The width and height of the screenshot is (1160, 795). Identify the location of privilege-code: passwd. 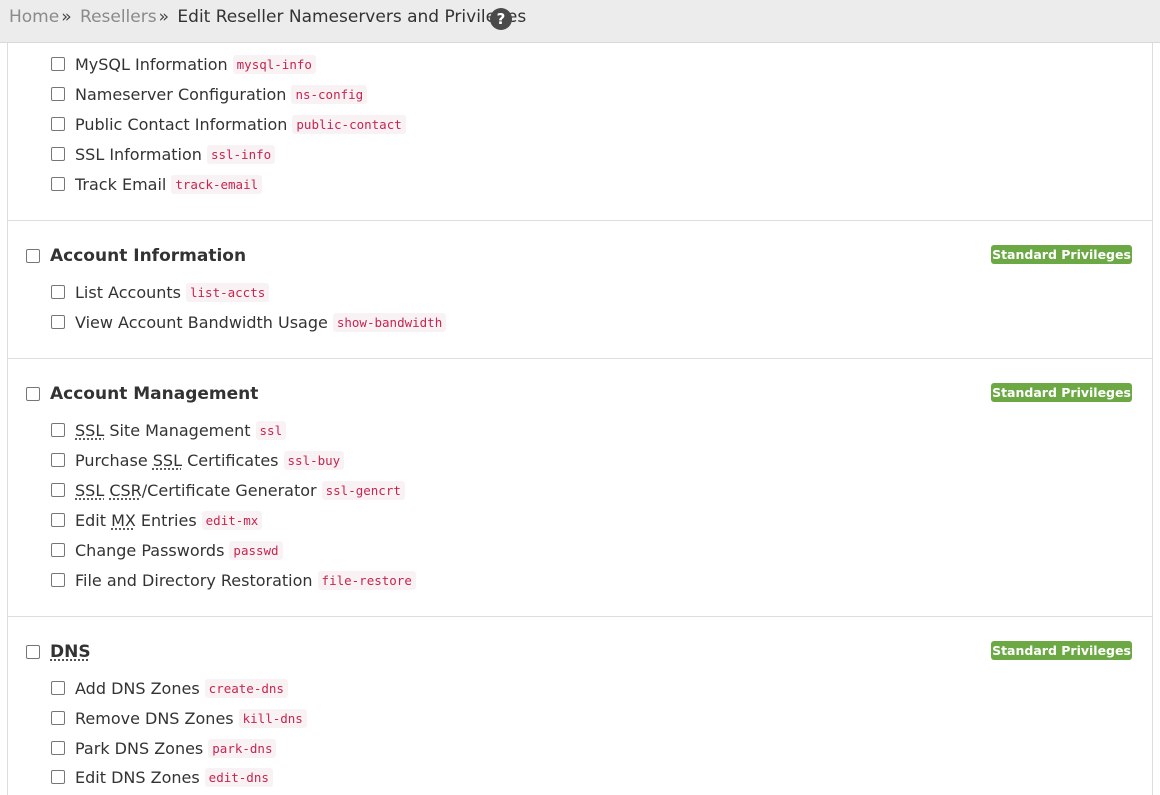
(256, 550).